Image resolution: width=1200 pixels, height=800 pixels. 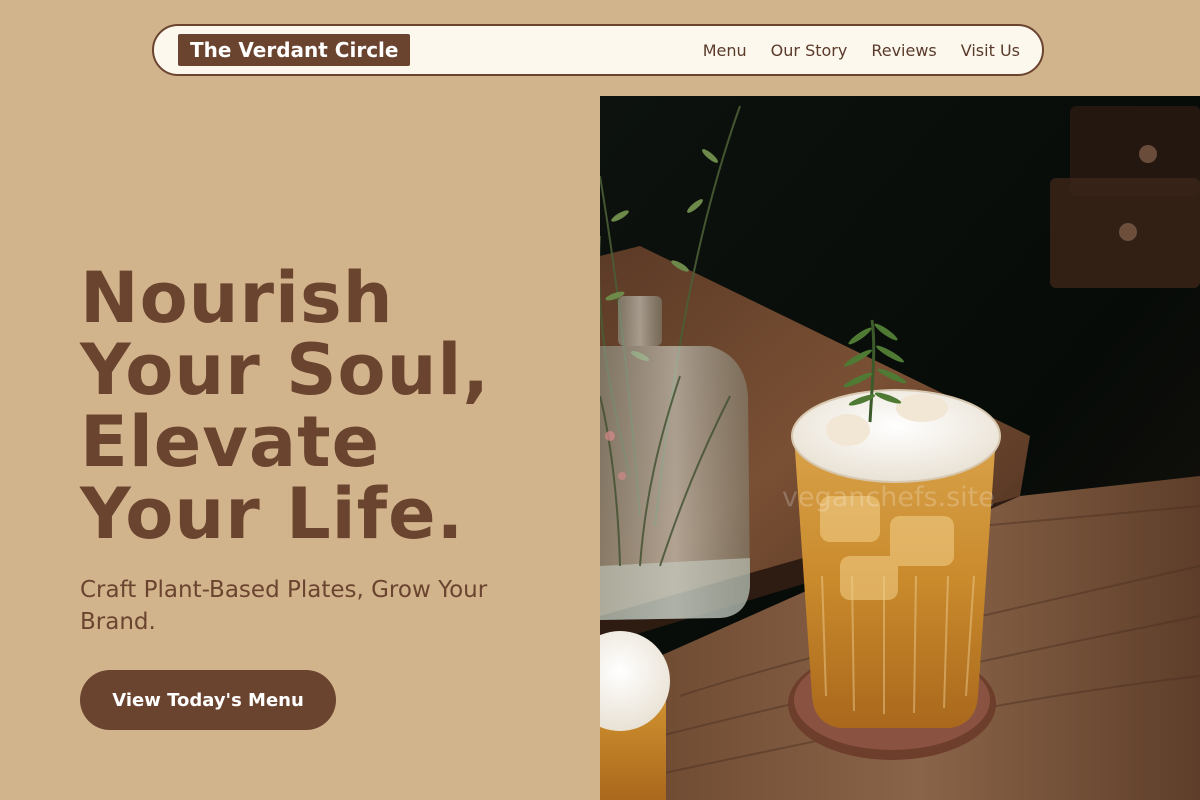 I want to click on view-menu-button: View Today's Menu, so click(x=208, y=700).